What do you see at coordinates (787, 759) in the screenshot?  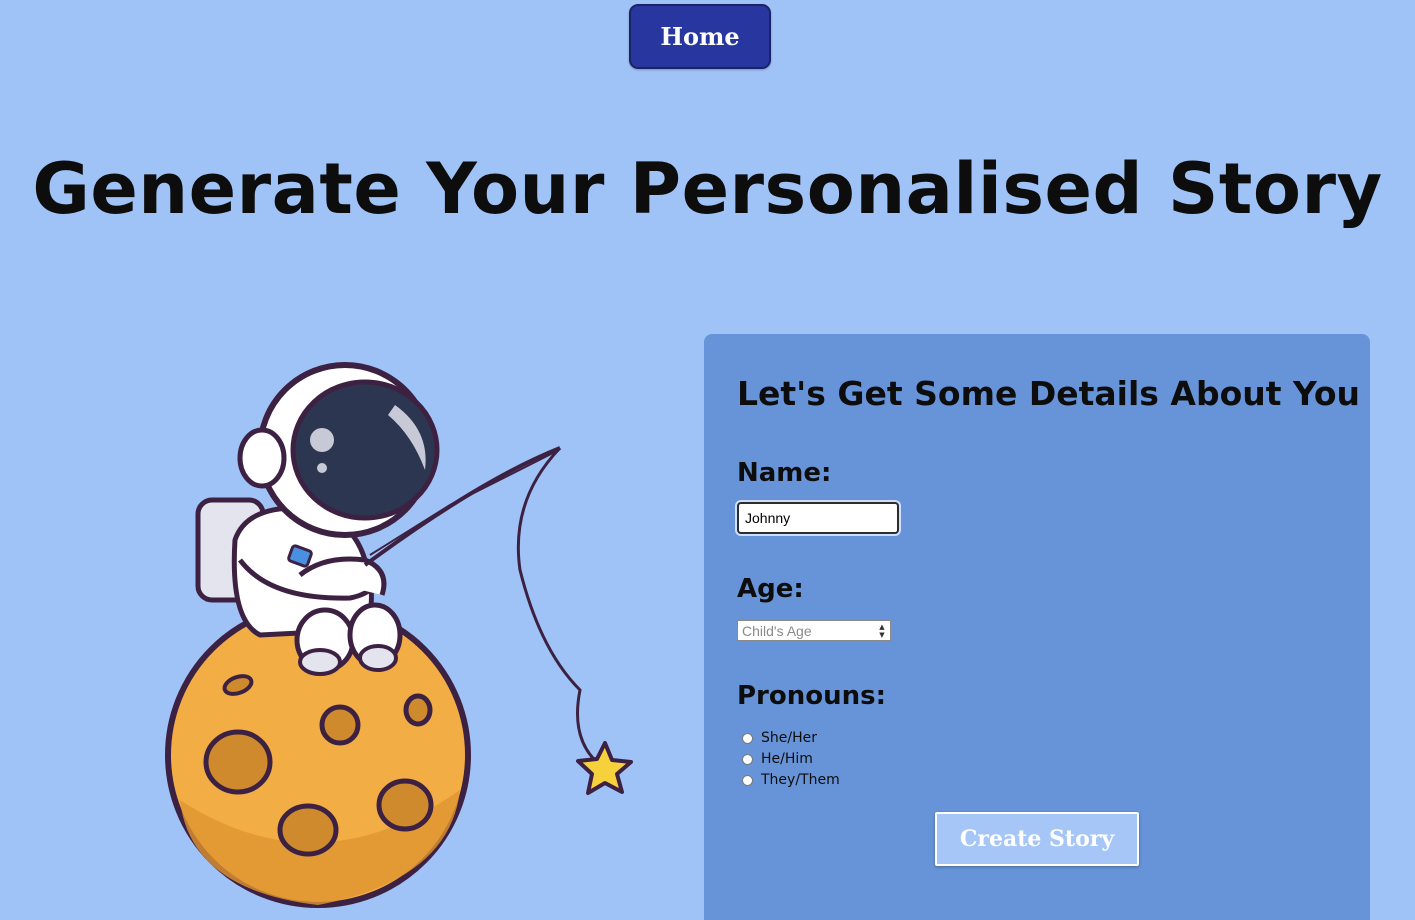 I see `pronoun-label: He/Him` at bounding box center [787, 759].